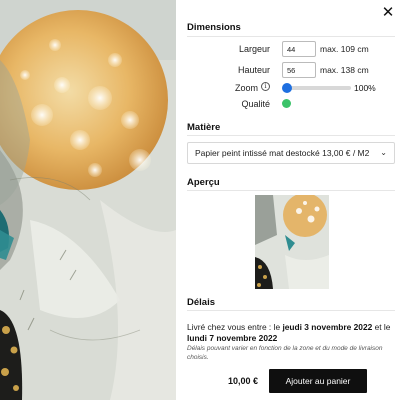  I want to click on delays-title: Délais, so click(201, 302).